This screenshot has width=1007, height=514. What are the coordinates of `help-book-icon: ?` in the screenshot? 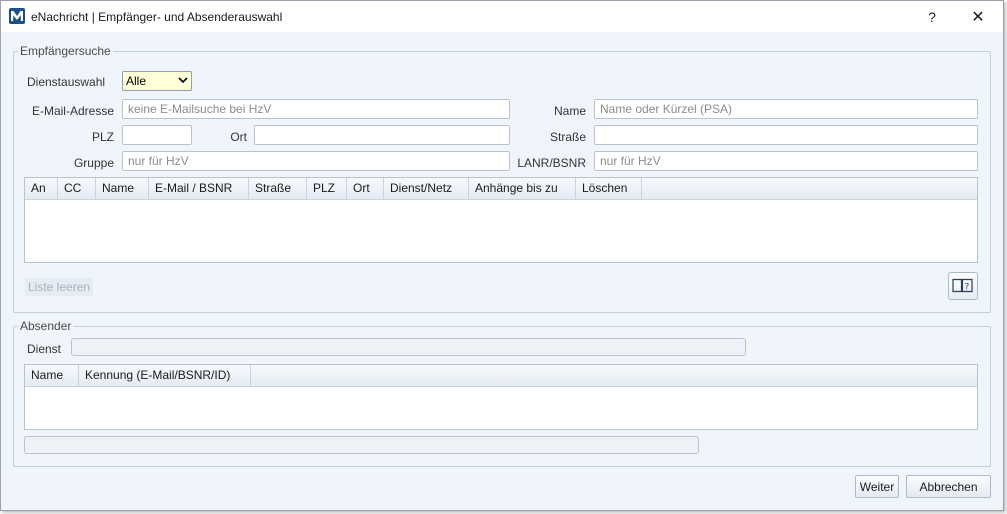 It's located at (963, 286).